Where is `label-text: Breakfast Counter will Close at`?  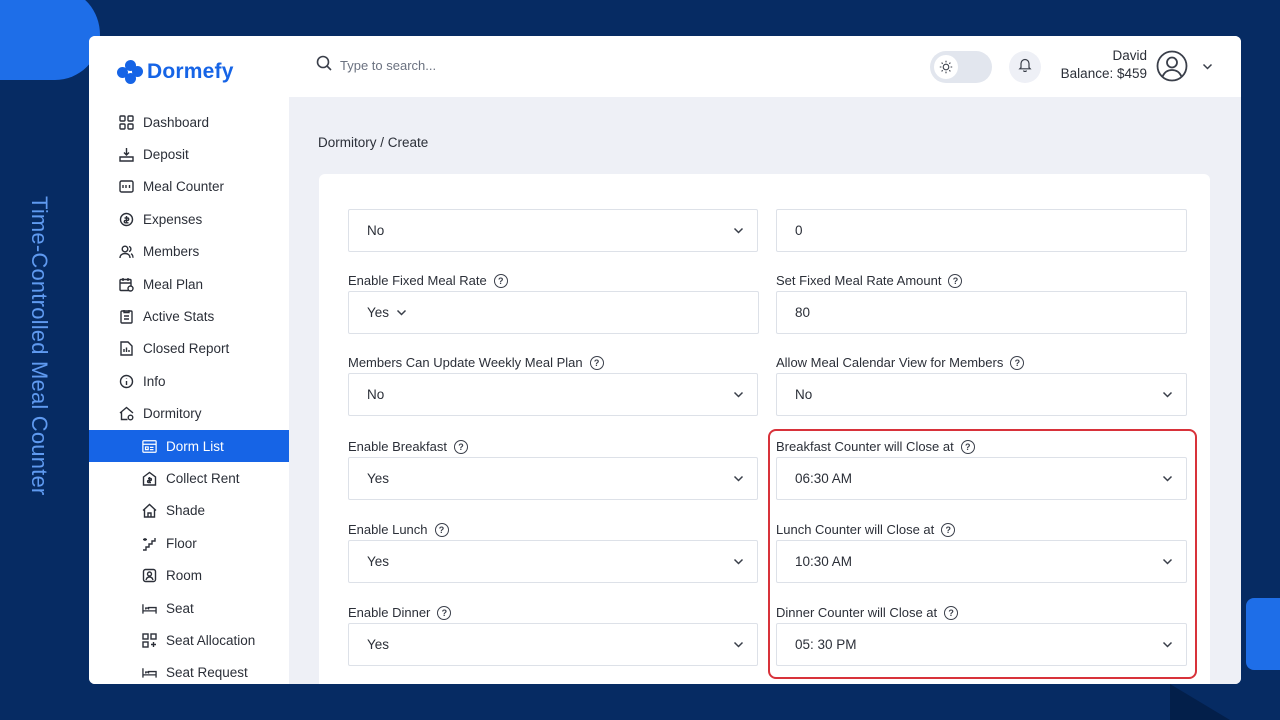 label-text: Breakfast Counter will Close at is located at coordinates (865, 446).